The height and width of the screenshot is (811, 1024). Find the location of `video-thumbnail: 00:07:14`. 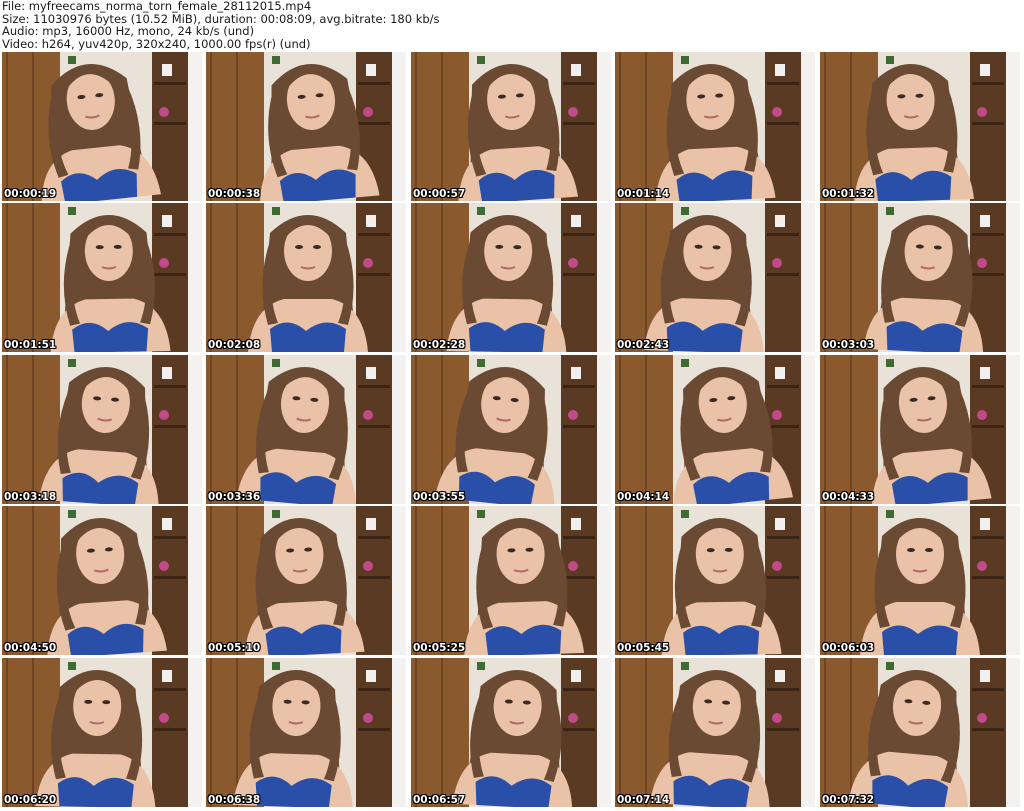

video-thumbnail: 00:07:14 is located at coordinates (715, 732).